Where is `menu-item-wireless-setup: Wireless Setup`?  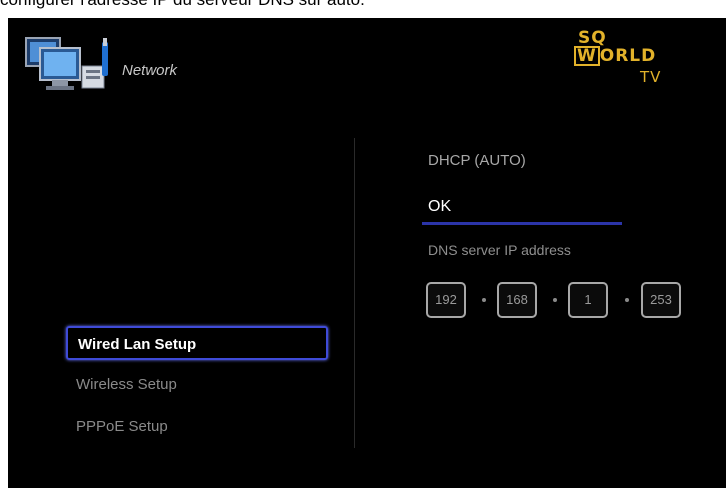
menu-item-wireless-setup: Wireless Setup is located at coordinates (197, 385).